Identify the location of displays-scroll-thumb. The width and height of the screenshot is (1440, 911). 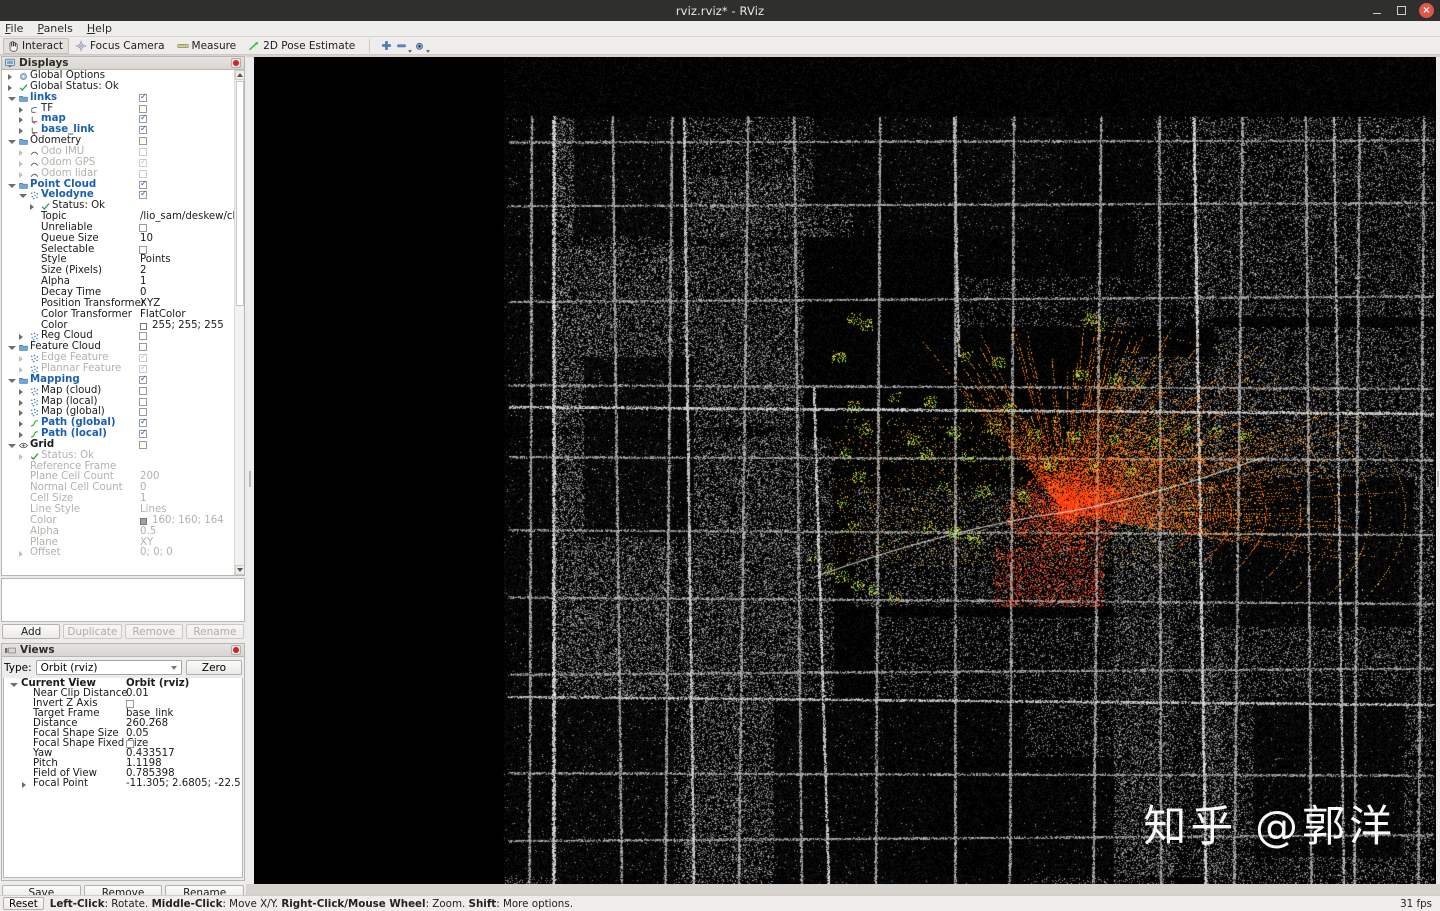
(240, 193).